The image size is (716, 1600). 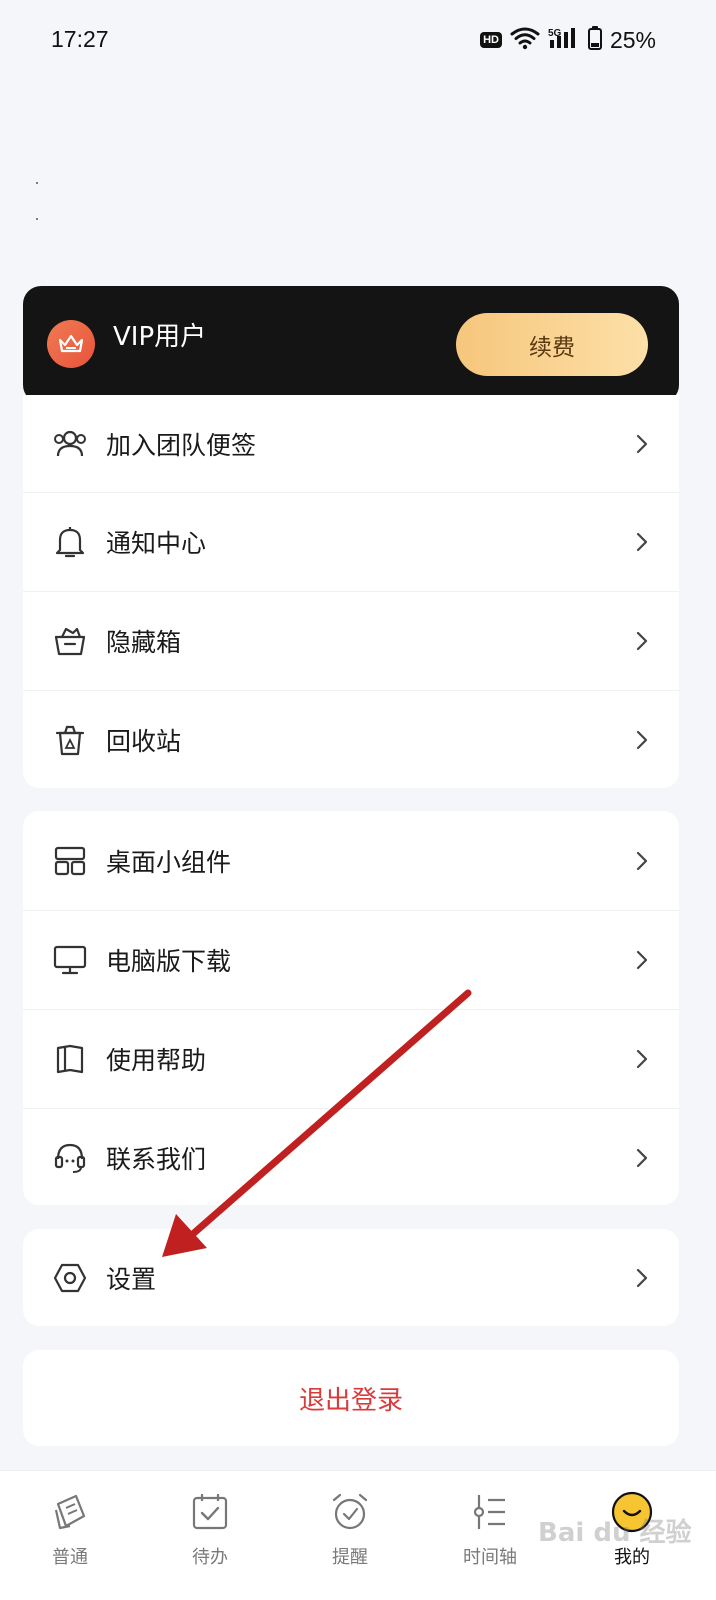 What do you see at coordinates (131, 1279) in the screenshot?
I see `menu-label: 设置` at bounding box center [131, 1279].